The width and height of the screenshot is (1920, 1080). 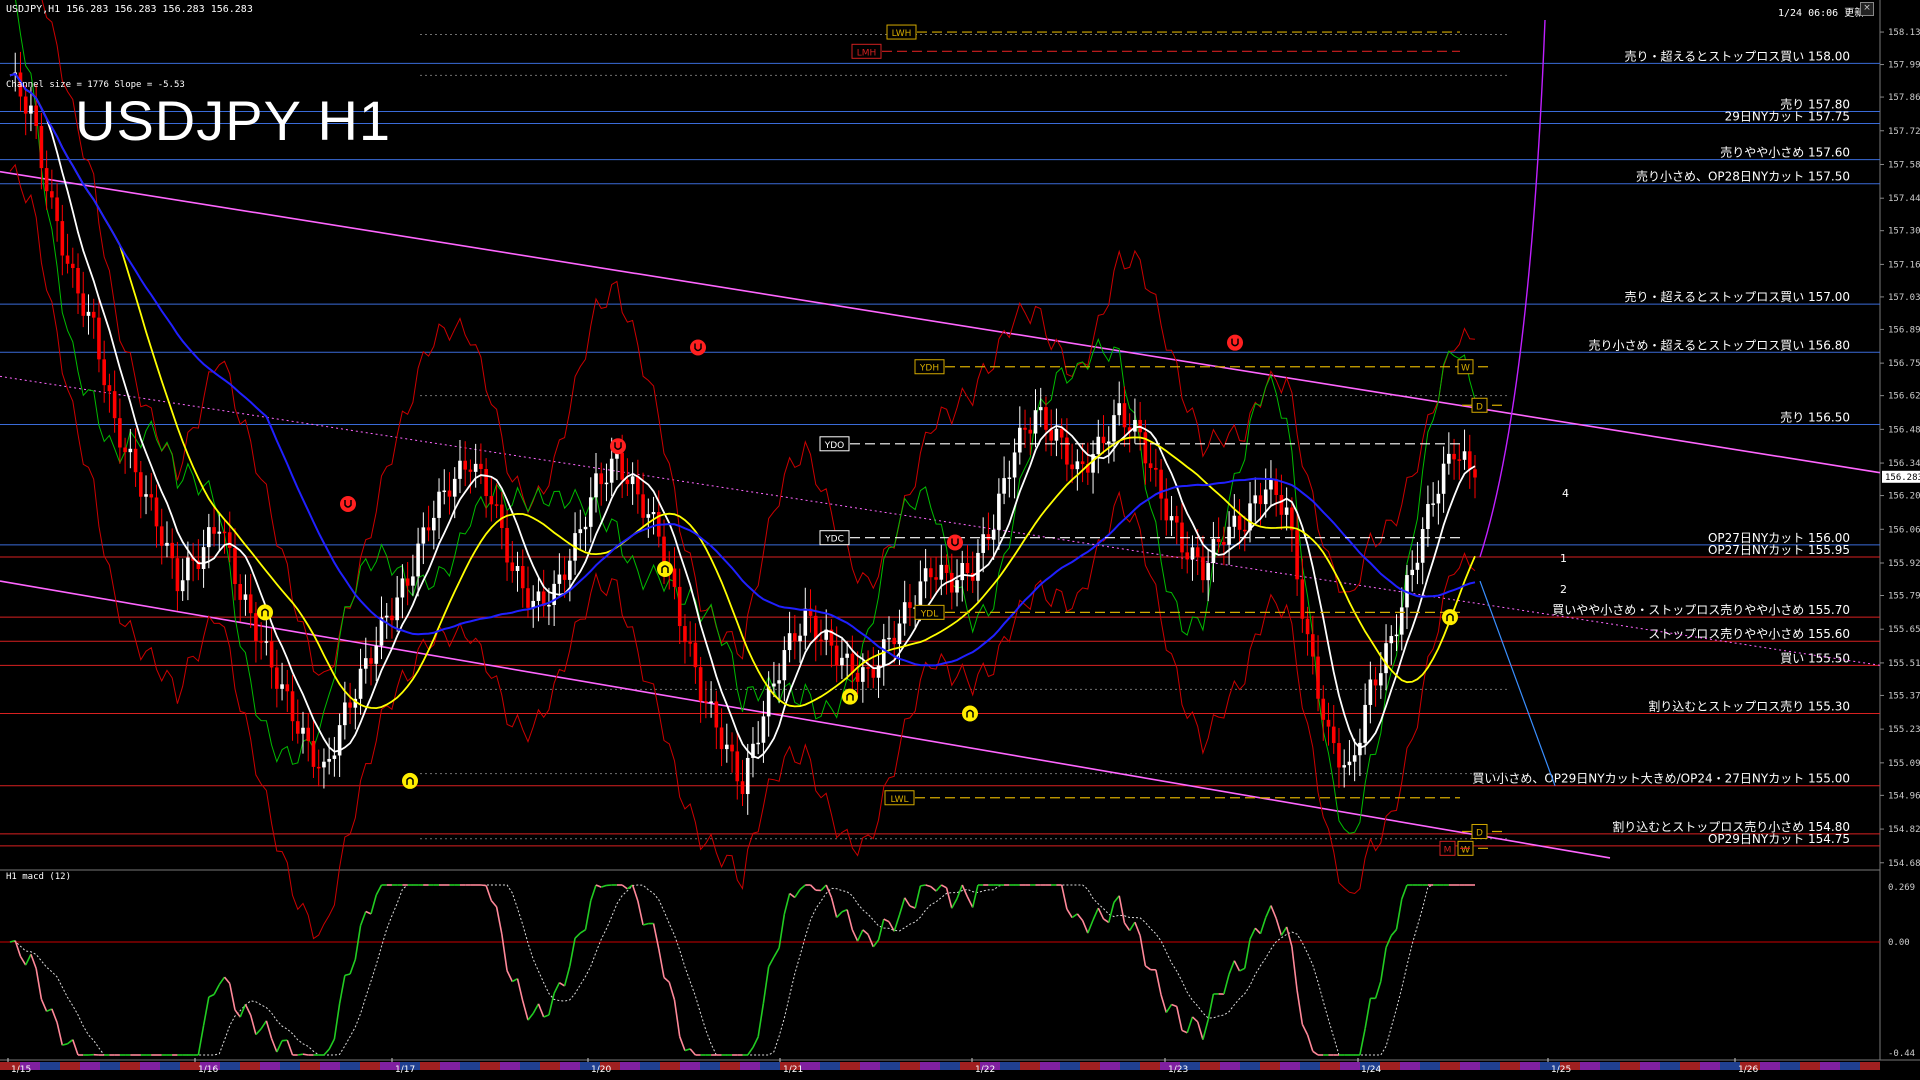 What do you see at coordinates (923, 885) in the screenshot?
I see `macd-segment` at bounding box center [923, 885].